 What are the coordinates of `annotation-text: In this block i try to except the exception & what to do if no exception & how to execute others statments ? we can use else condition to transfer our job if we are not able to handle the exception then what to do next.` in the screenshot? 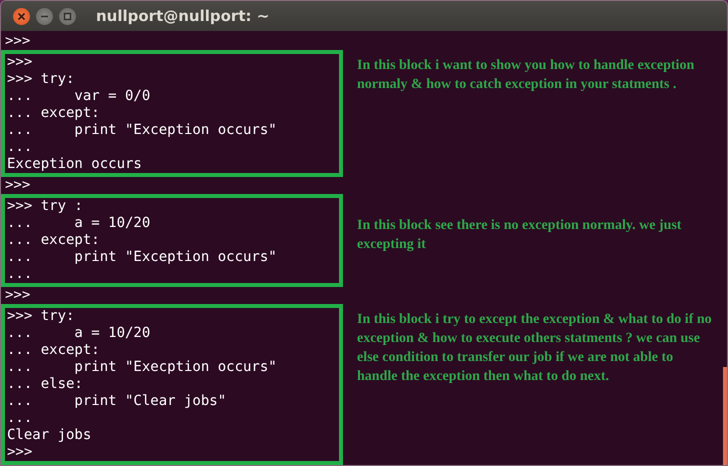 It's located at (534, 348).